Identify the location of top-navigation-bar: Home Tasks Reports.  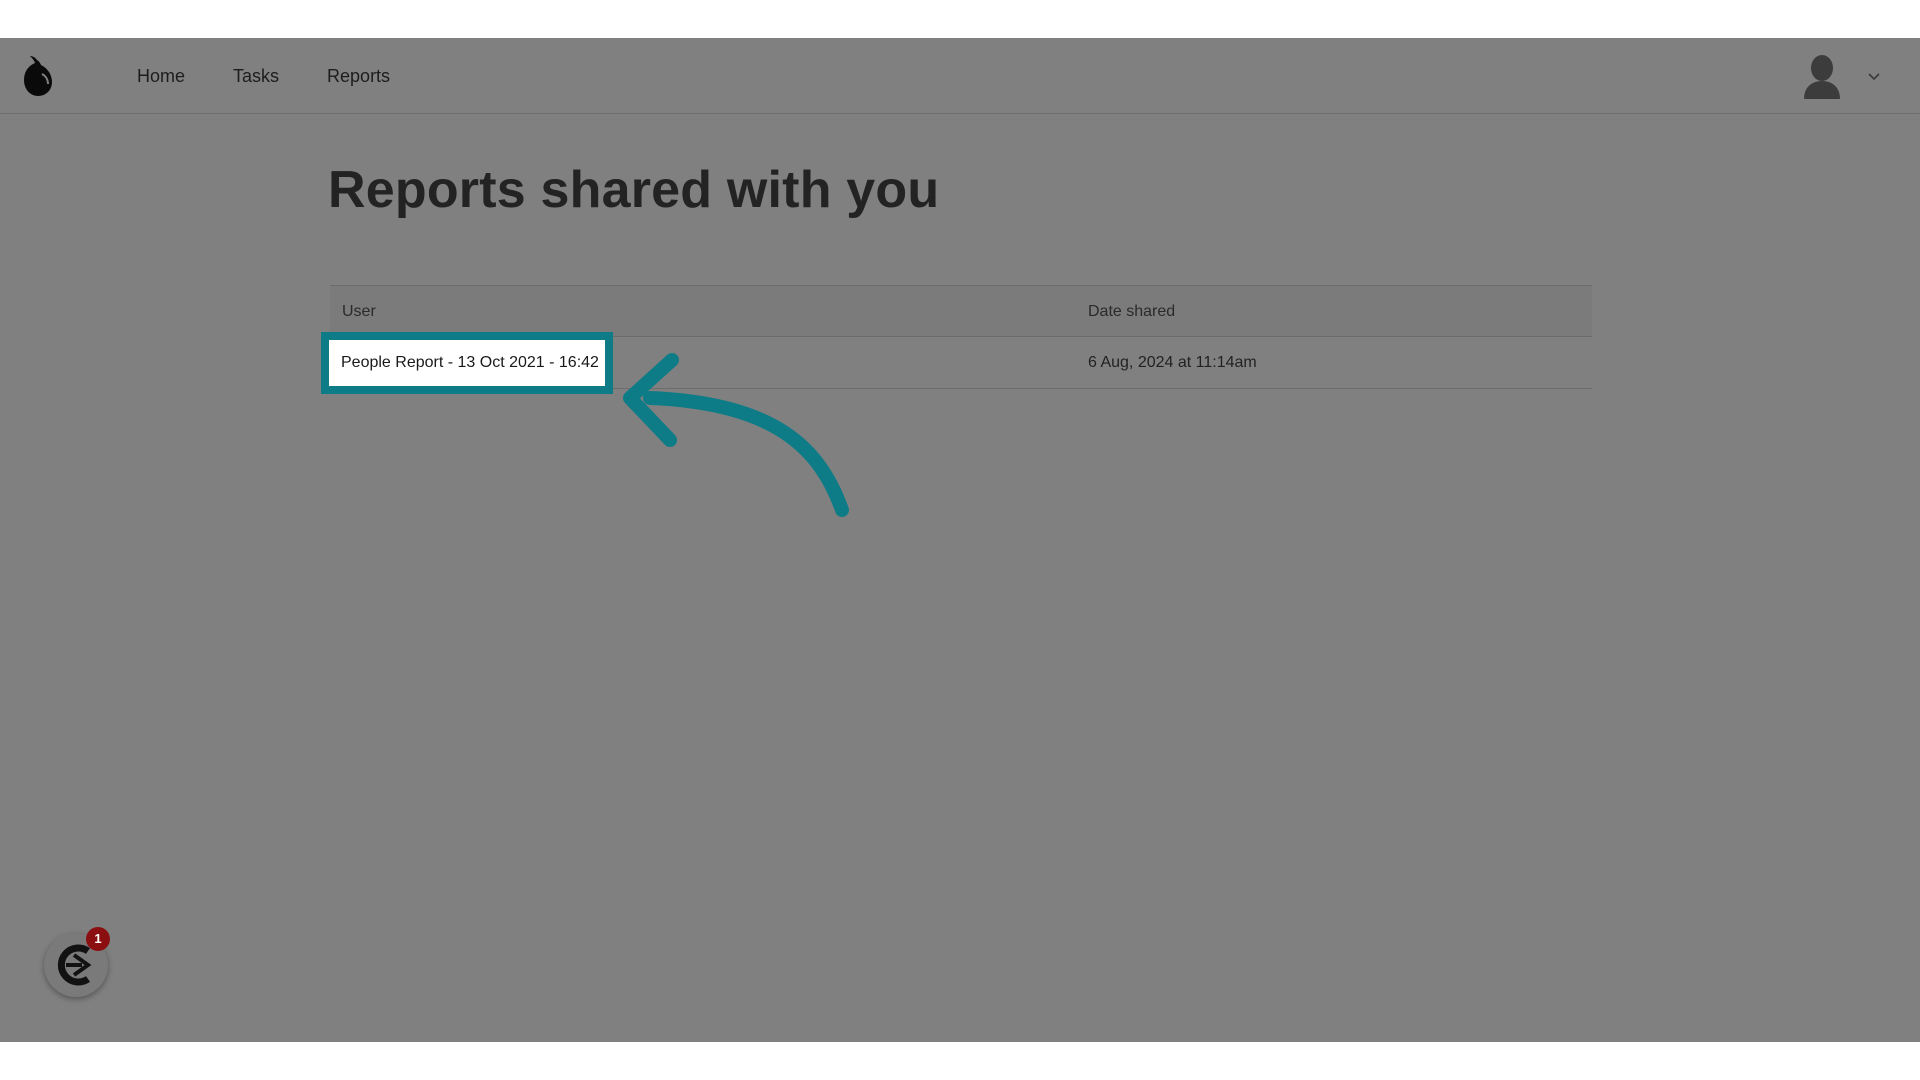
(960, 76).